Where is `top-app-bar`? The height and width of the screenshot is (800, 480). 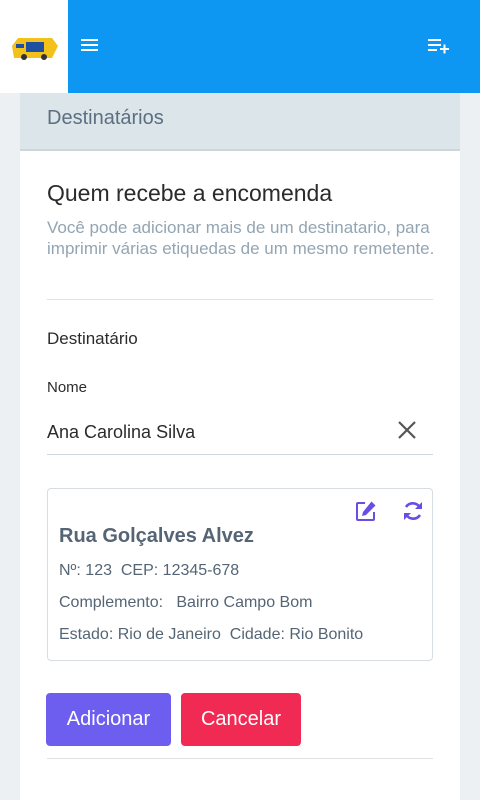 top-app-bar is located at coordinates (240, 46).